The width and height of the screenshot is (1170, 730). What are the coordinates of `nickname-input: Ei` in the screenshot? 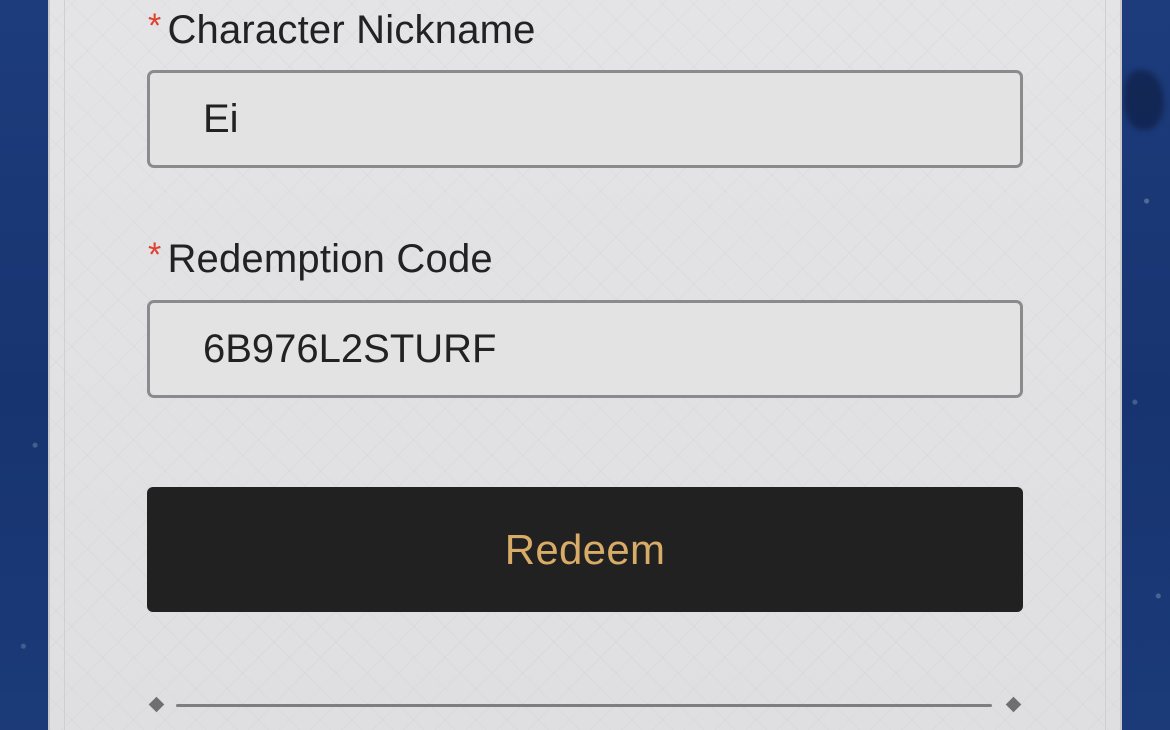 It's located at (585, 119).